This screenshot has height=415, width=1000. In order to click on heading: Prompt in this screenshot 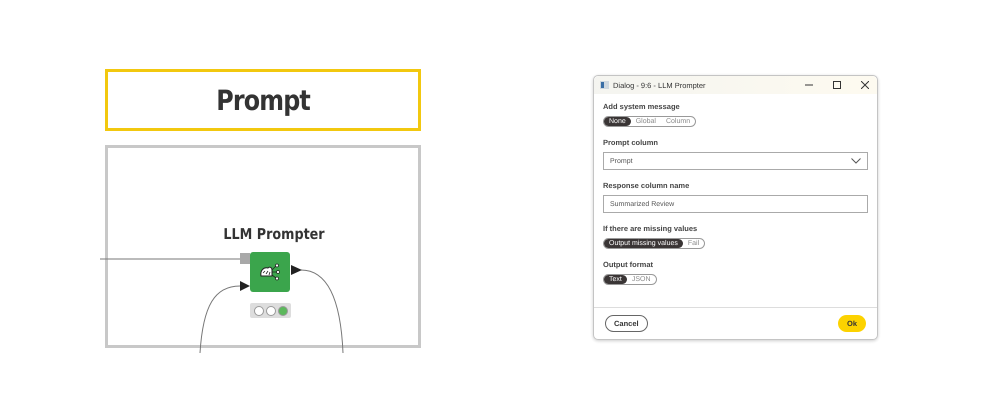, I will do `click(263, 100)`.